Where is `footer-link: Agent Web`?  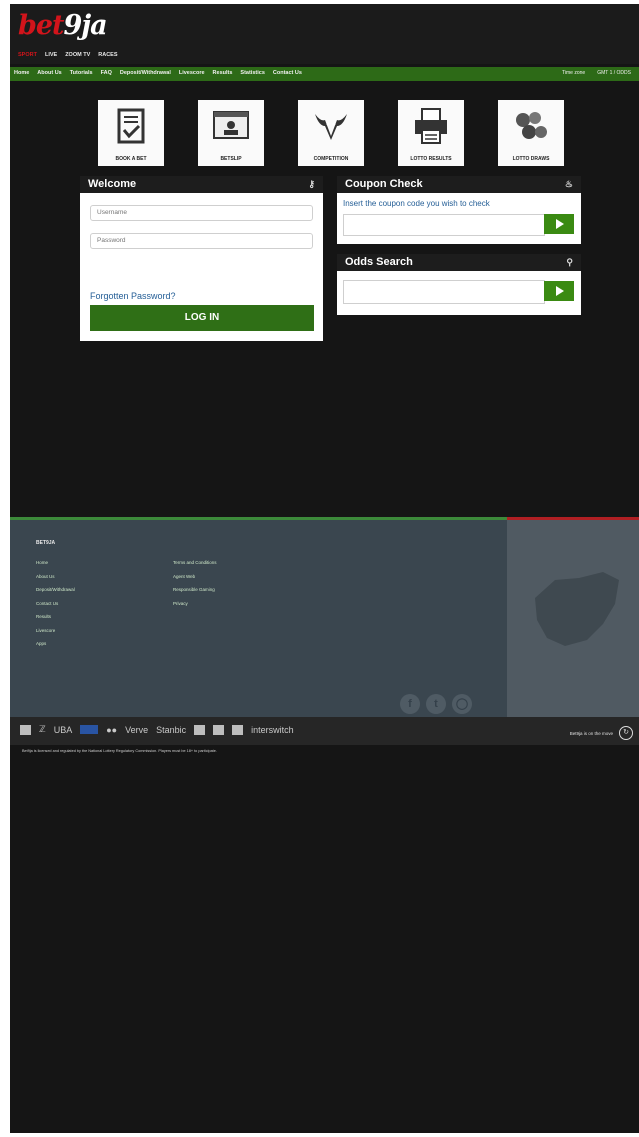 footer-link: Agent Web is located at coordinates (195, 576).